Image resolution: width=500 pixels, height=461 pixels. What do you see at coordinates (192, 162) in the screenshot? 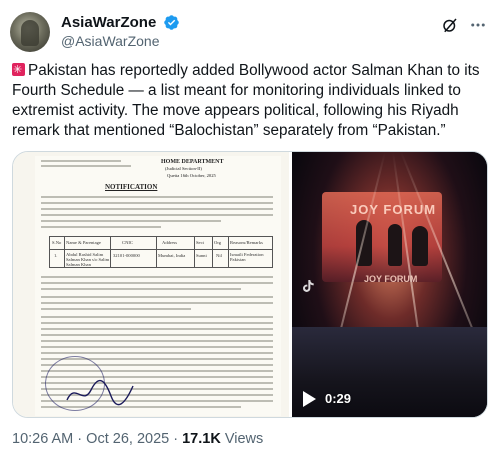
I see `doc-issuer: HOME DEPARTMENT` at bounding box center [192, 162].